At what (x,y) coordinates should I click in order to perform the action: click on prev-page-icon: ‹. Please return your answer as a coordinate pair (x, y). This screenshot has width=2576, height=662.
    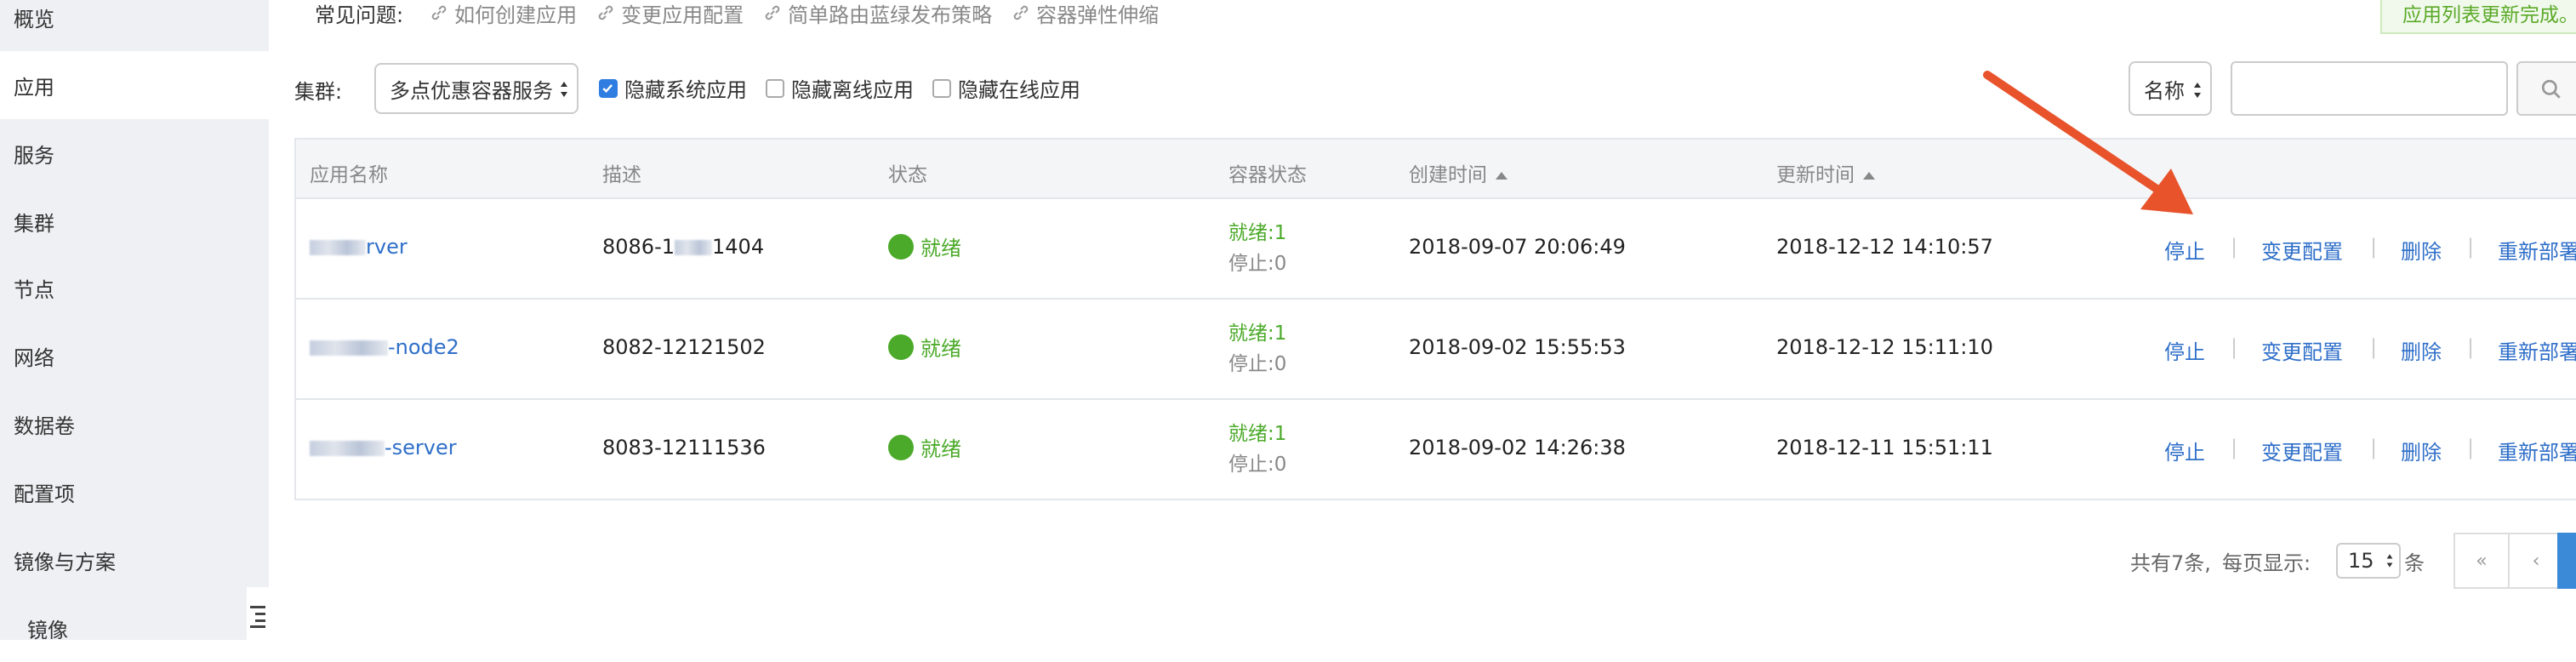
    Looking at the image, I should click on (2536, 561).